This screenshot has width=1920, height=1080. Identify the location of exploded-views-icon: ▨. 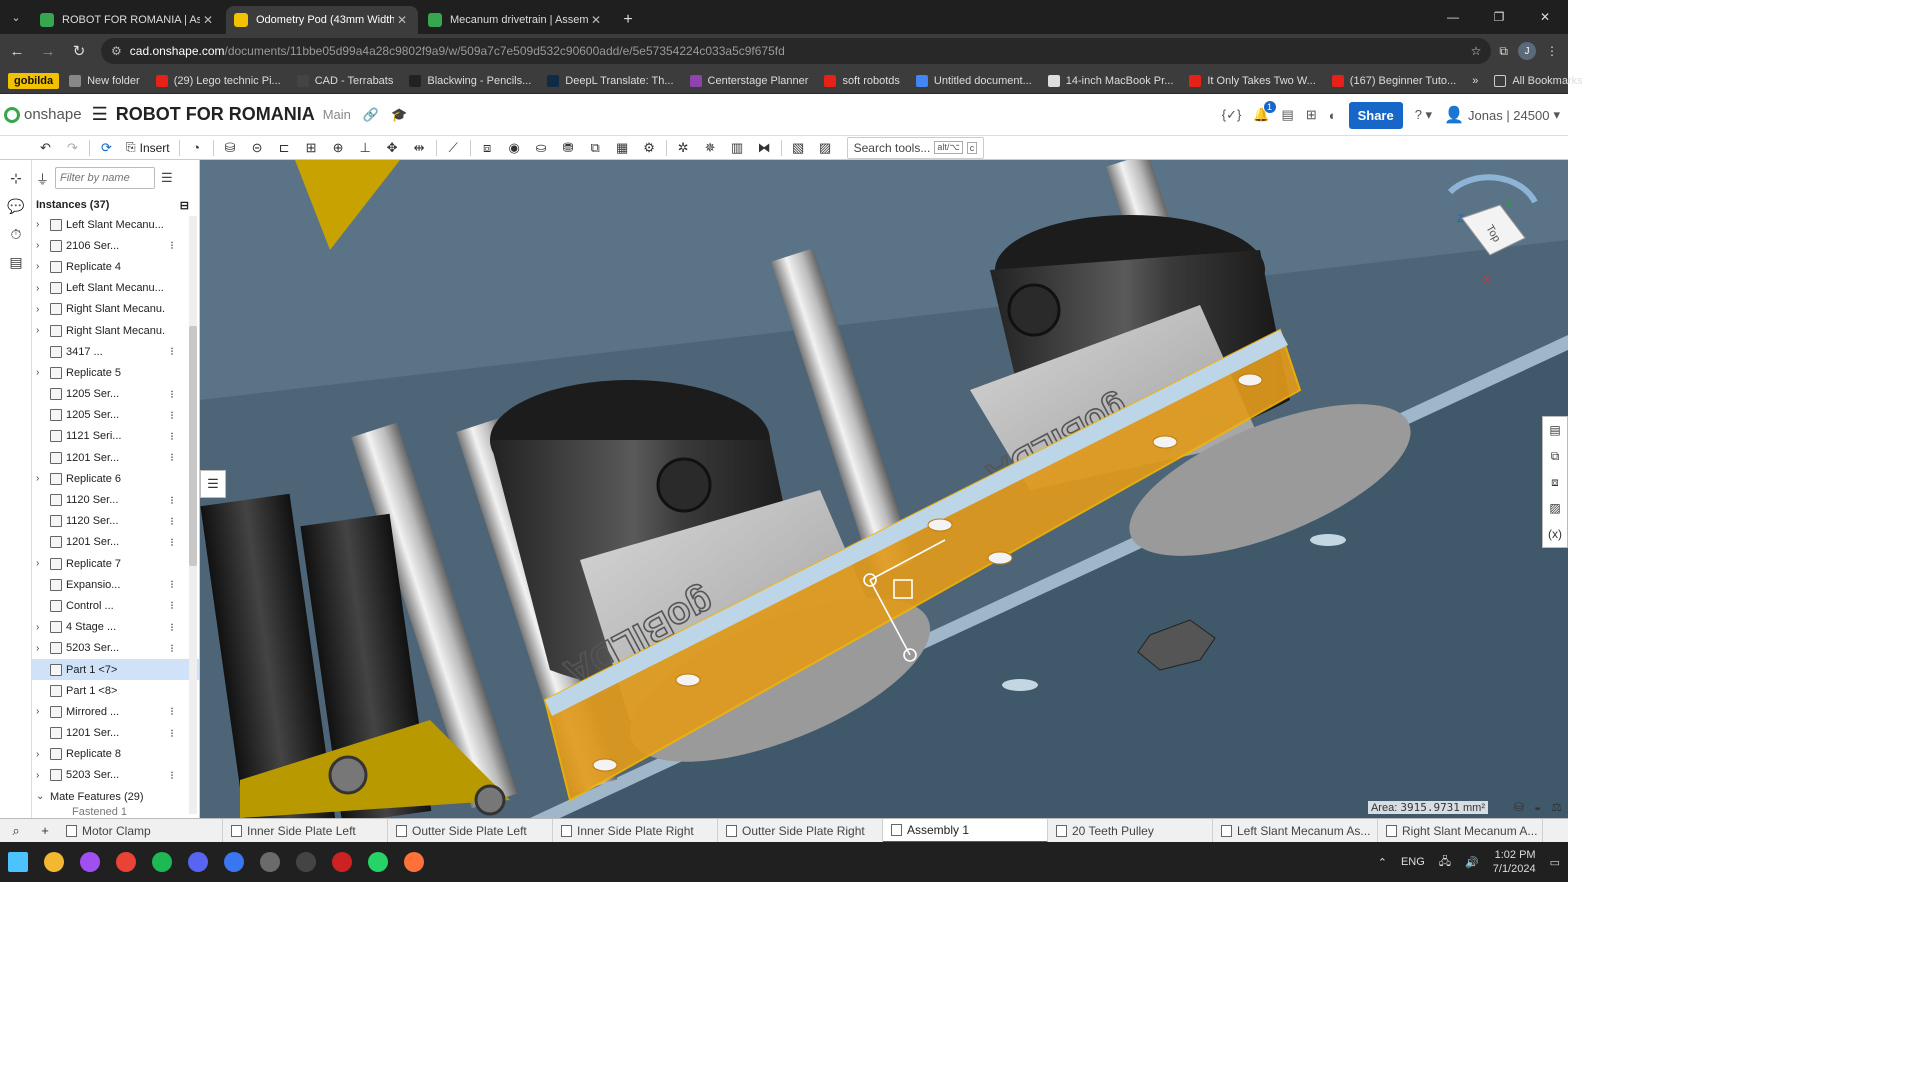
(1555, 508).